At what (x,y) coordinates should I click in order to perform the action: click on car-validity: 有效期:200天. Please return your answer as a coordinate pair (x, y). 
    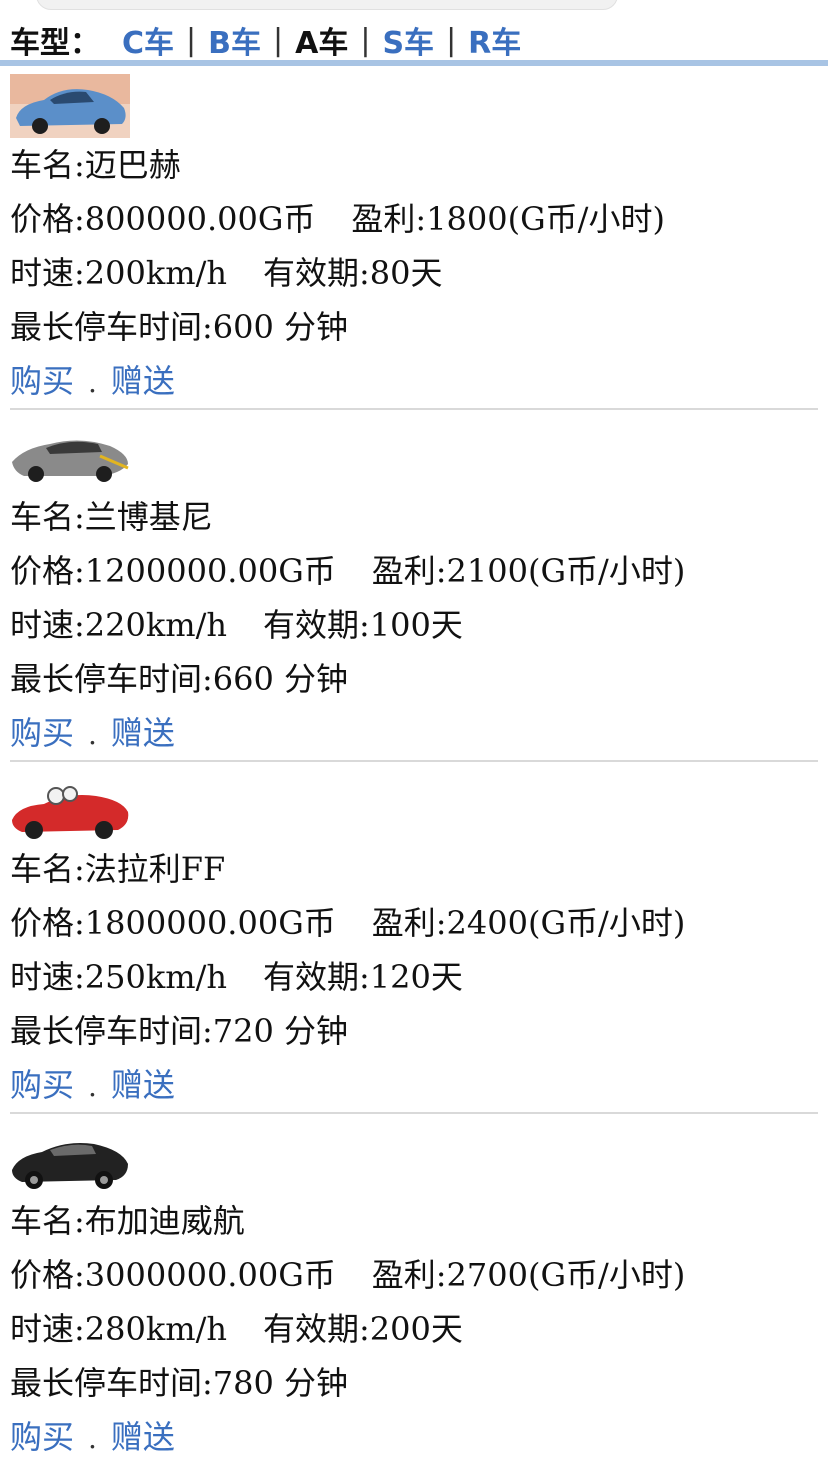
    Looking at the image, I should click on (363, 1329).